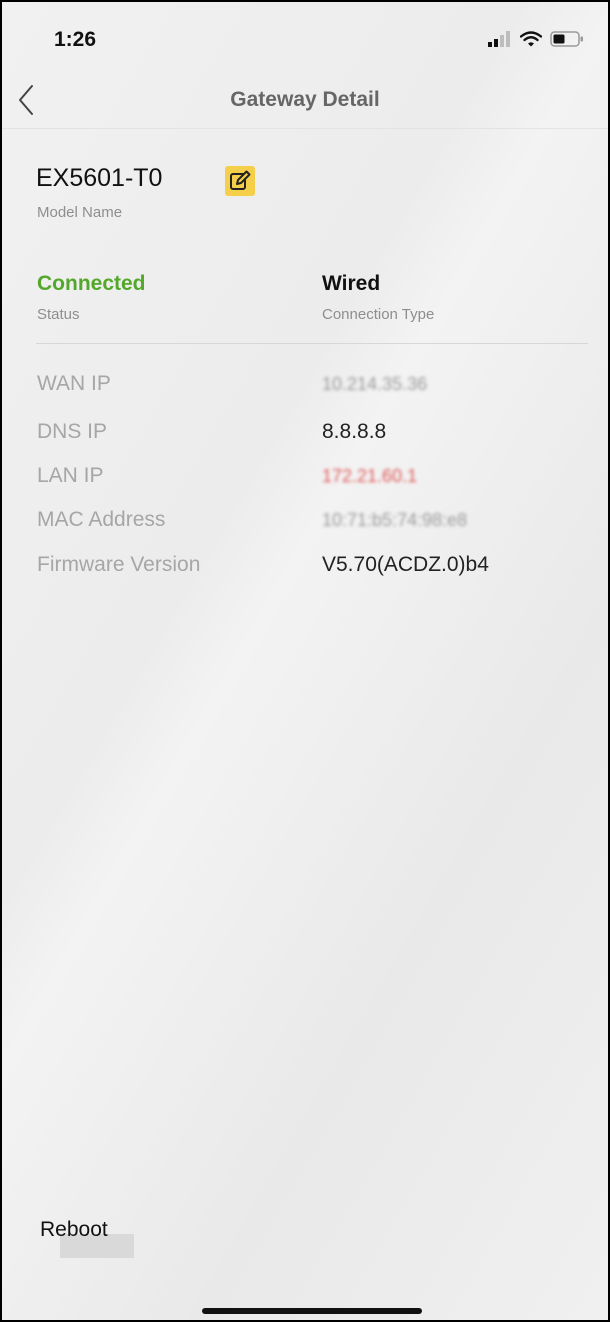 This screenshot has height=1322, width=610. Describe the element at coordinates (119, 564) in the screenshot. I see `detail-label: Firmware Version` at that location.